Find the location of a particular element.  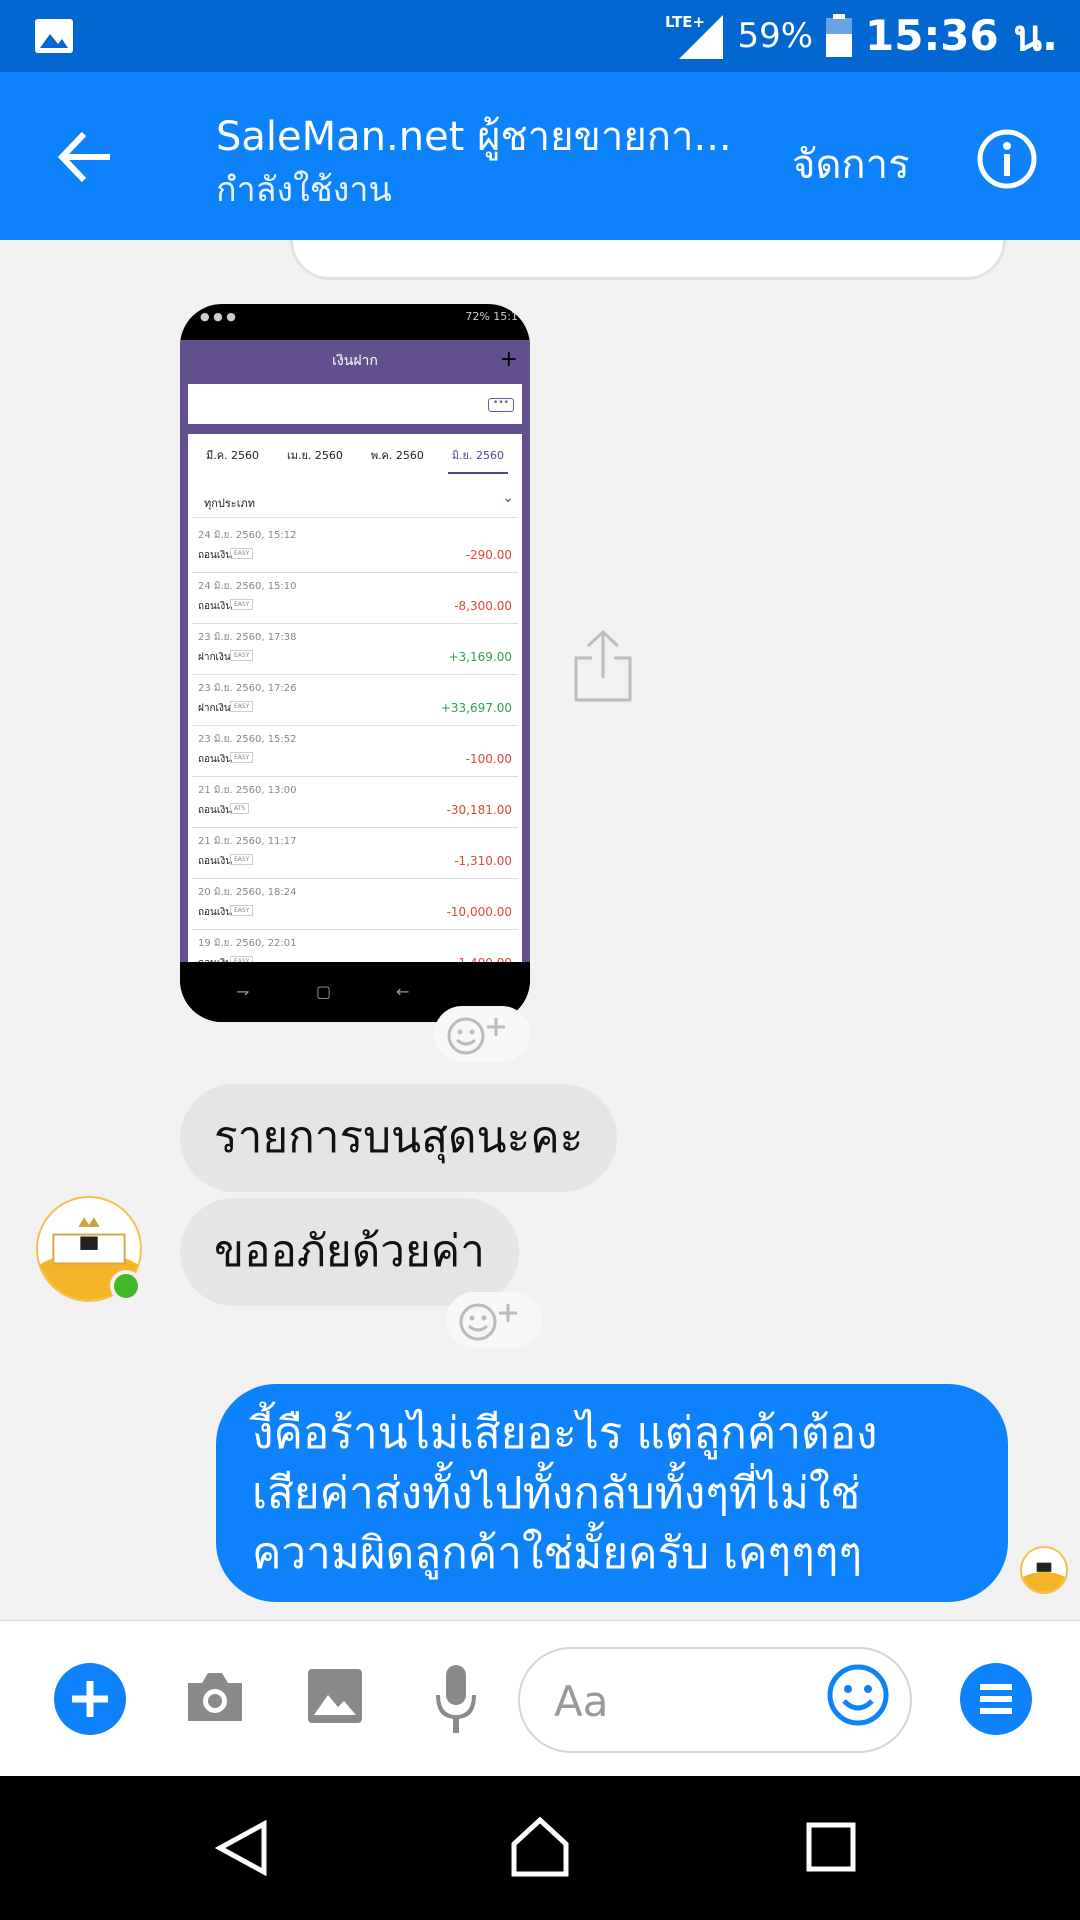

active-status: กำลังใช้งาน is located at coordinates (304, 190).